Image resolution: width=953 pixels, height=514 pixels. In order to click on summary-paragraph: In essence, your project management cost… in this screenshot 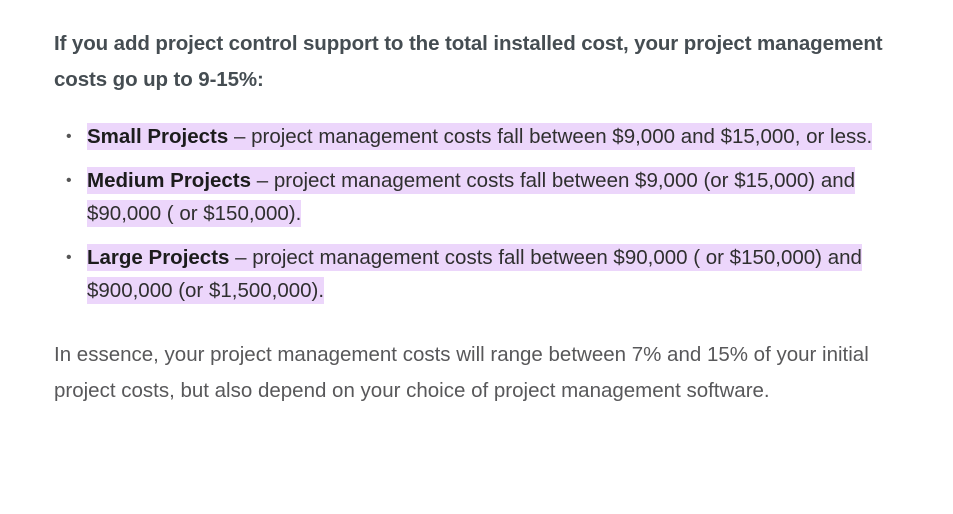, I will do `click(461, 372)`.